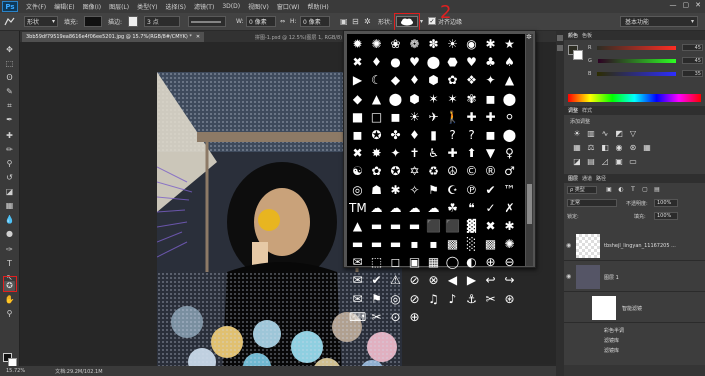 The height and width of the screenshot is (376, 705). Describe the element at coordinates (509, 280) in the screenshot. I see `shape-option: ↪` at that location.